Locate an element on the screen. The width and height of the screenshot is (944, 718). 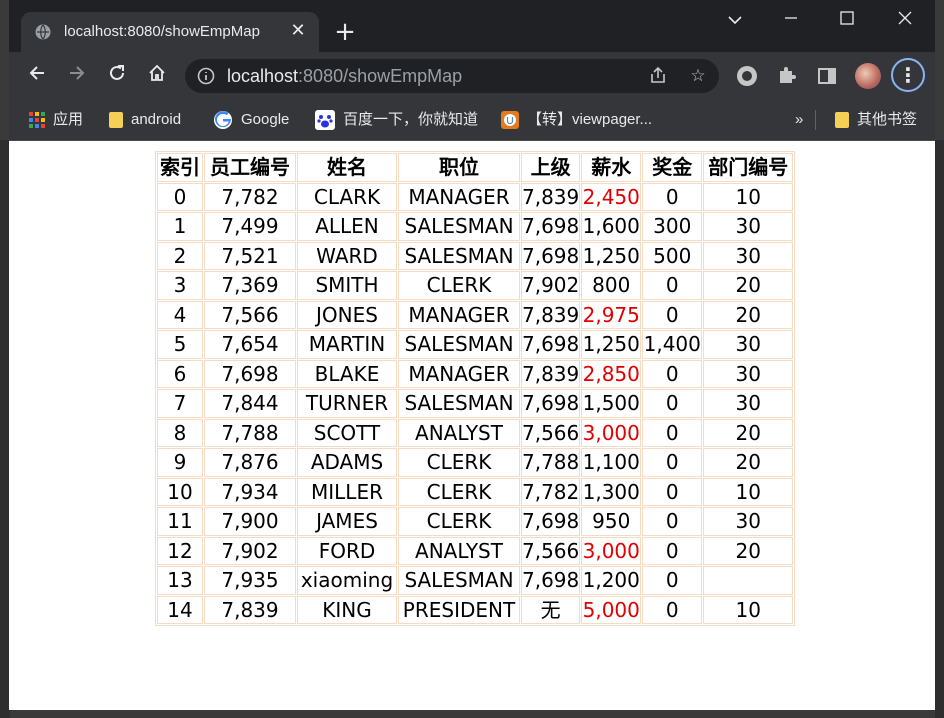
cell-salary: 2,850 is located at coordinates (611, 373).